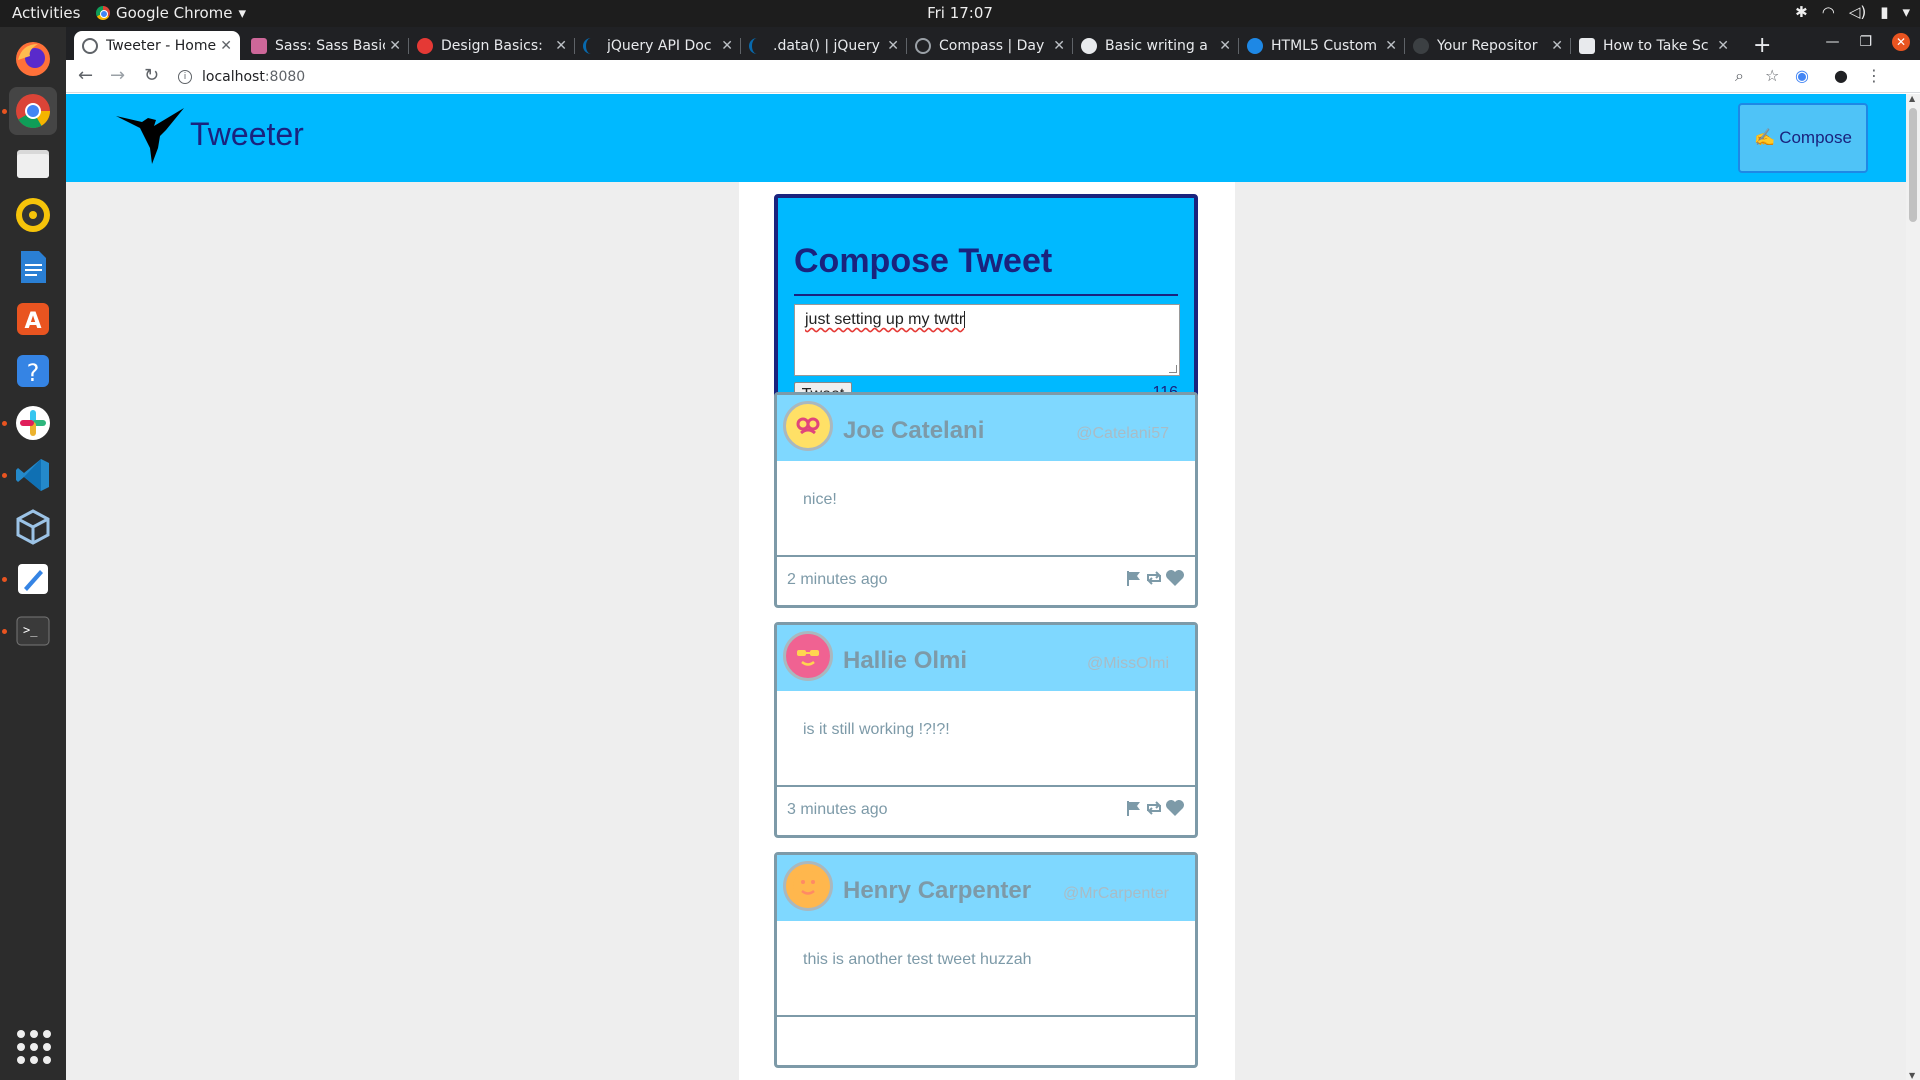  I want to click on network-share-icon: ✱, so click(1801, 12).